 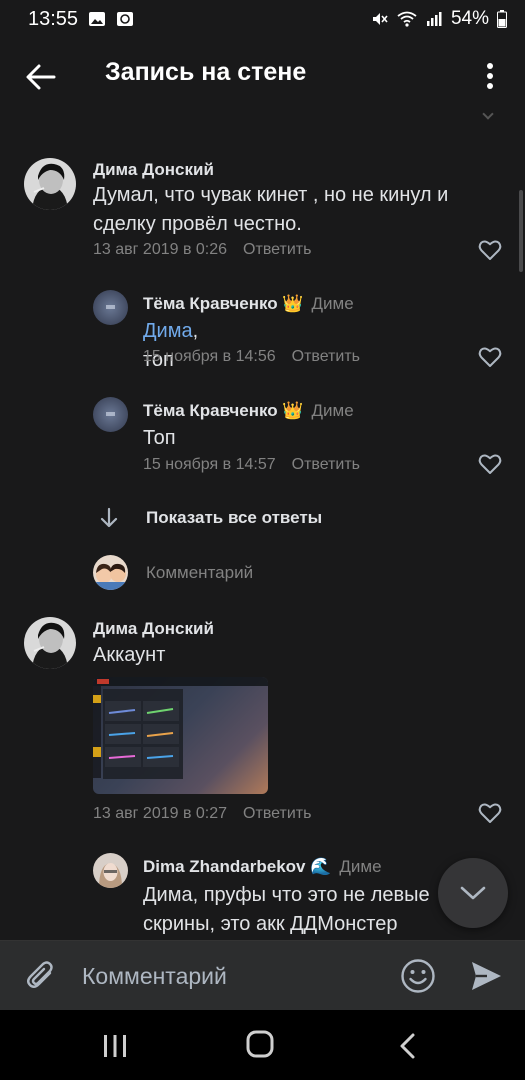 I want to click on comment-date: 15 ноября в 14:56, so click(x=209, y=356).